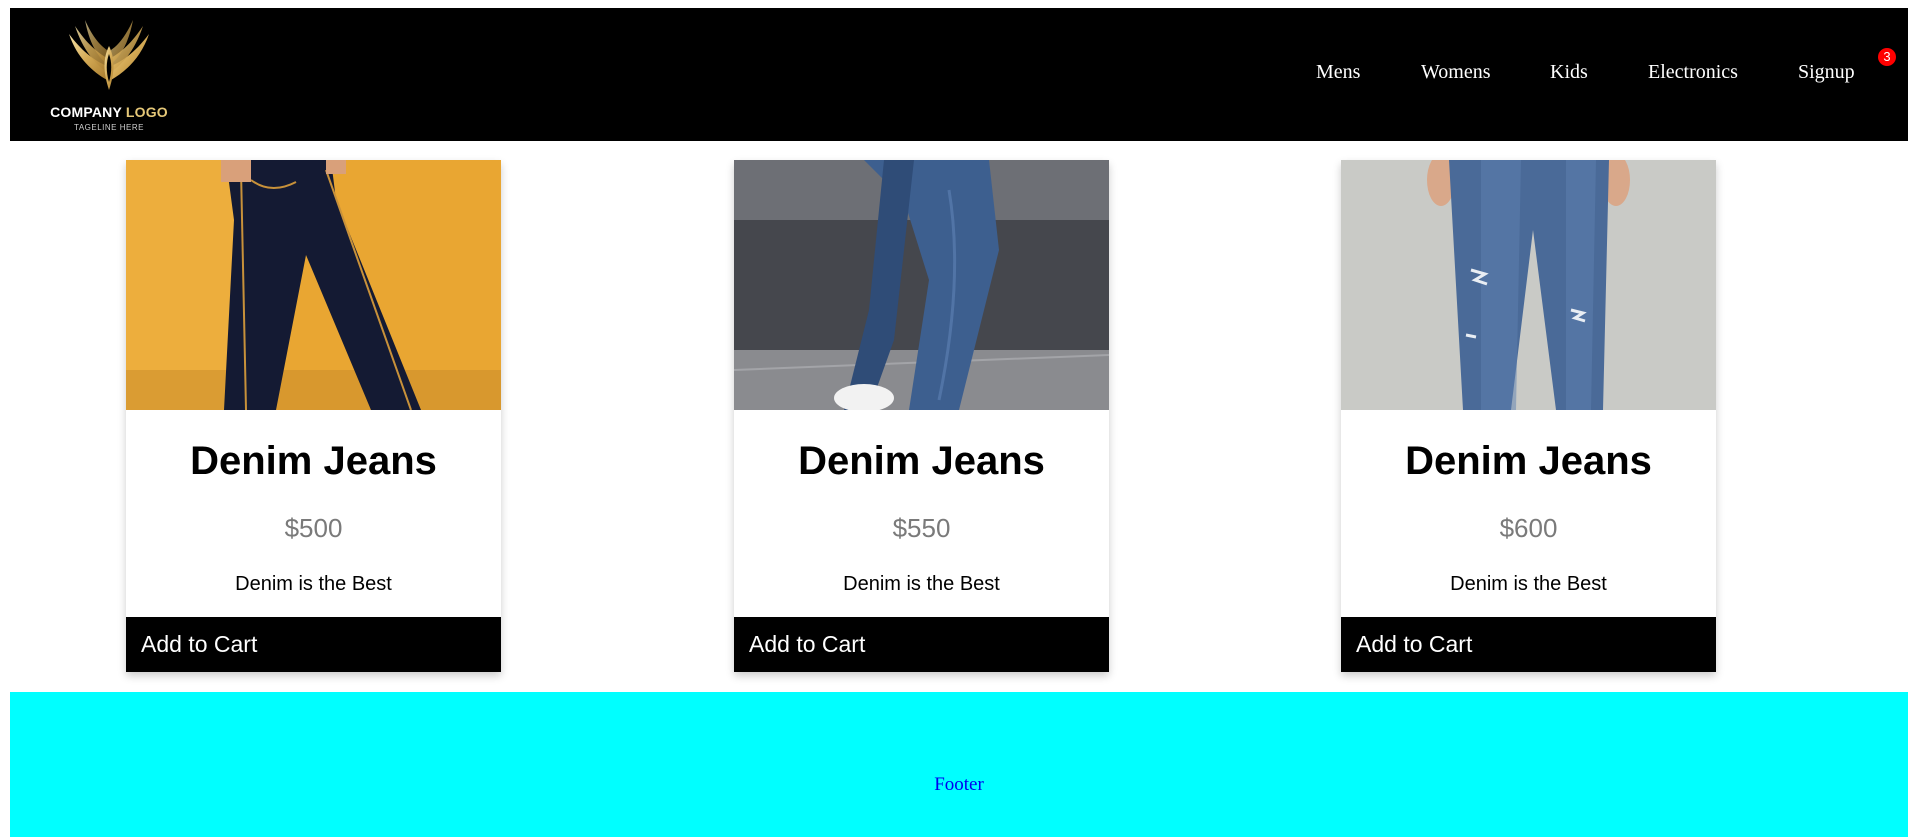 Image resolution: width=1908 pixels, height=837 pixels. I want to click on cart-count-badge: 3, so click(1887, 57).